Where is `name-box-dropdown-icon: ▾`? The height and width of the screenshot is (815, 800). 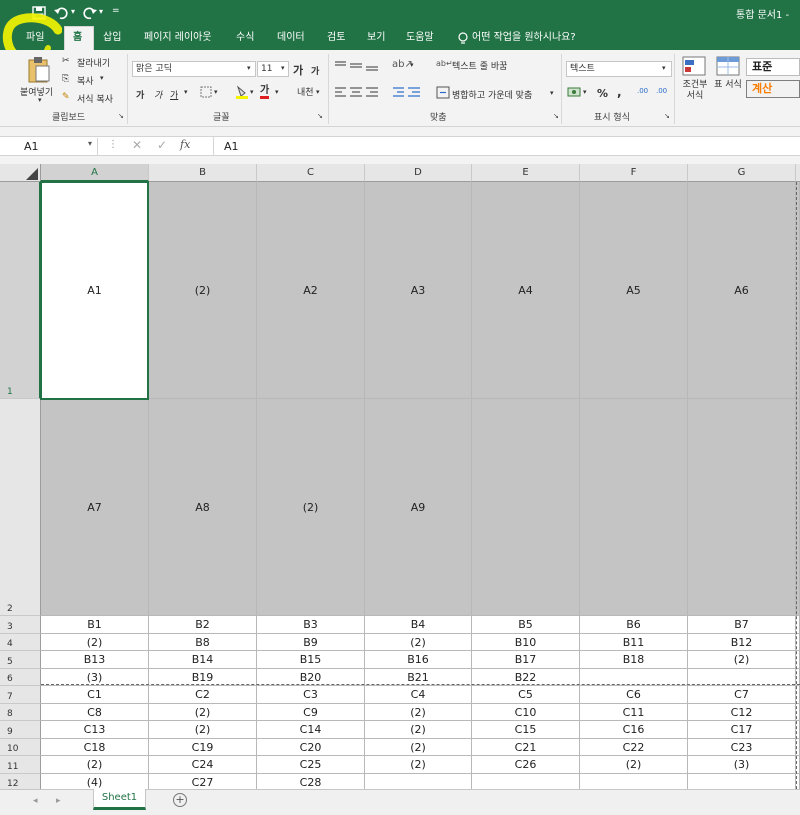
name-box-dropdown-icon: ▾ is located at coordinates (90, 143).